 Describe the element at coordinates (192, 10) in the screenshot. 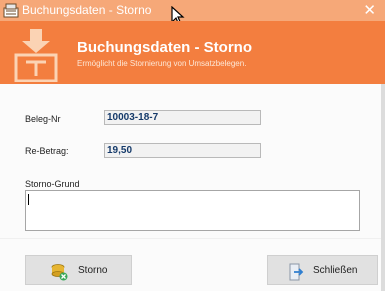

I see `title-bar: Buchungsdaten - Storno ✕` at that location.